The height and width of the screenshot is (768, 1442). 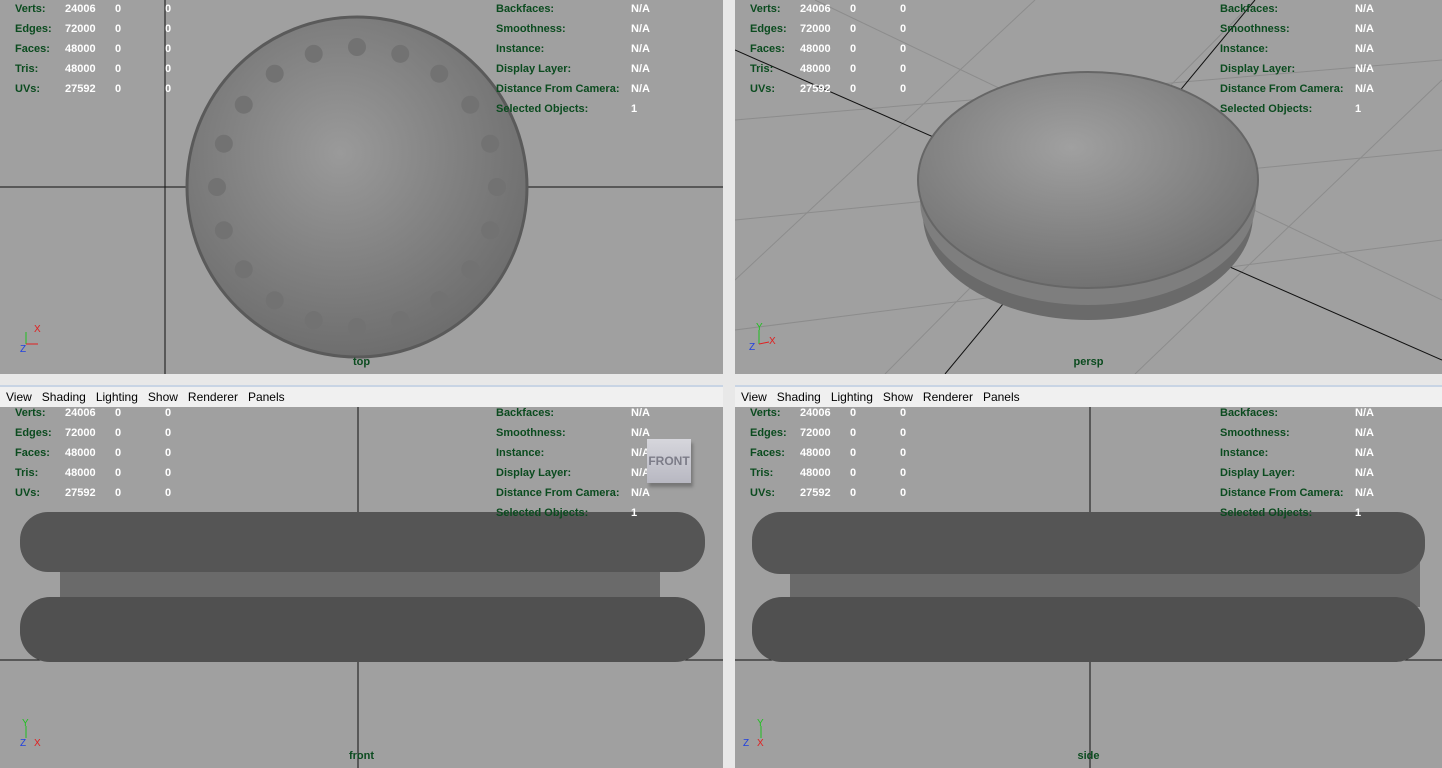 I want to click on camera-label: side, so click(x=1088, y=756).